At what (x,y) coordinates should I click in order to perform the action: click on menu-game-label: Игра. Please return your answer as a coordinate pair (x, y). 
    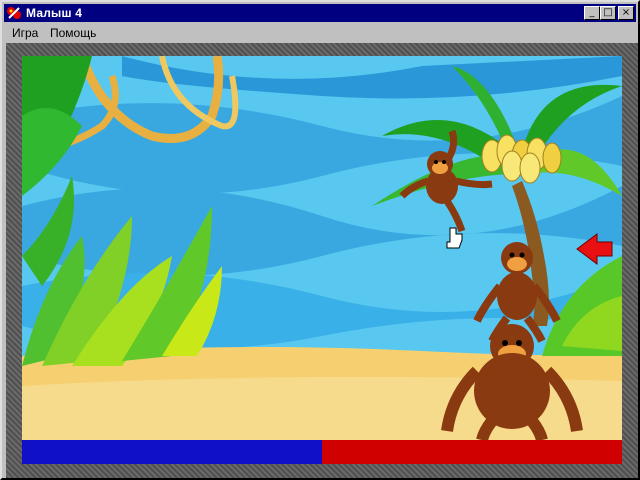
    Looking at the image, I should click on (25, 33).